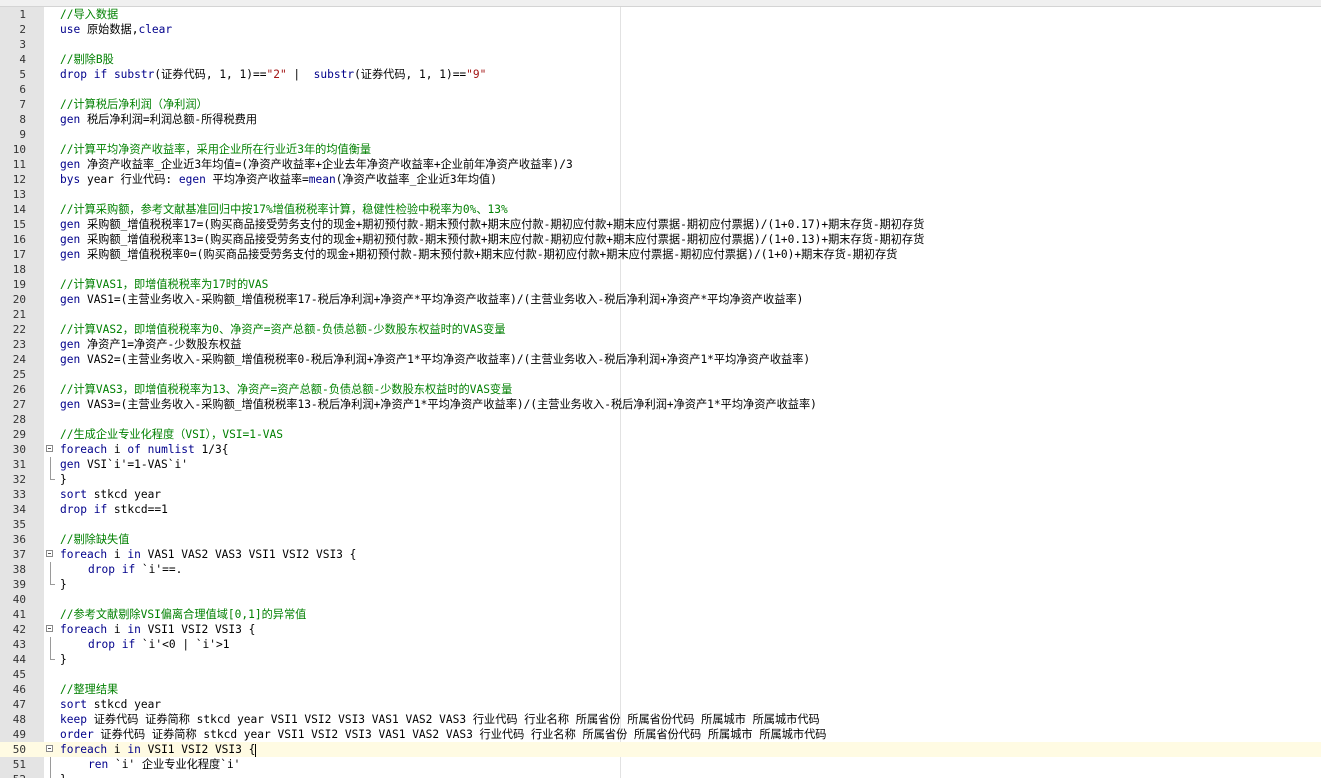 This screenshot has width=1321, height=778. I want to click on line-number: 22, so click(19, 329).